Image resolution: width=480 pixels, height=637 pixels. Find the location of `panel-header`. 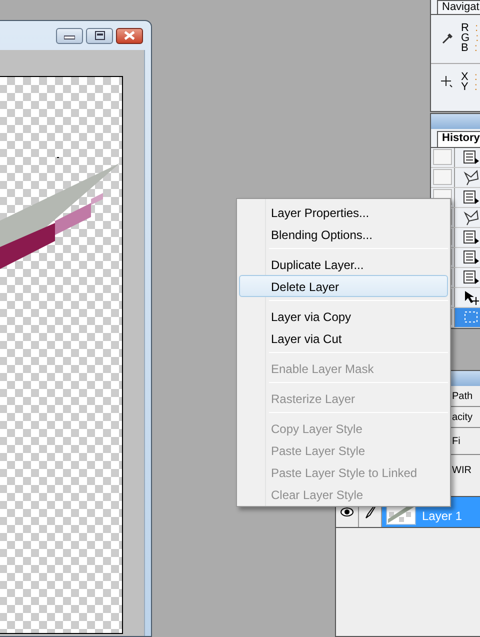

panel-header is located at coordinates (455, 121).